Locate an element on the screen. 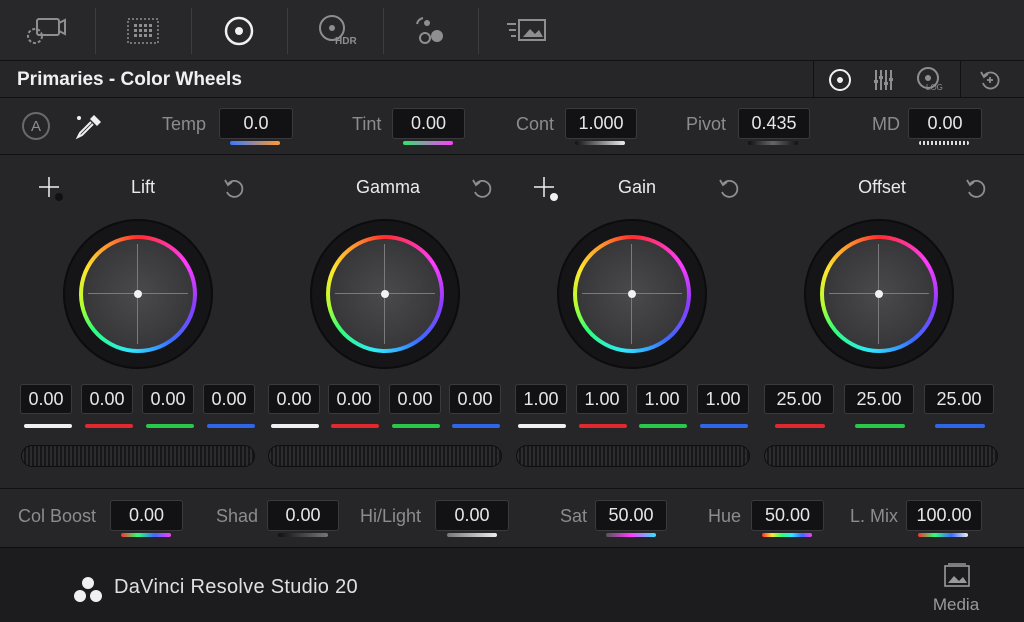 The height and width of the screenshot is (622, 1024). offset-wheel-handle is located at coordinates (879, 294).